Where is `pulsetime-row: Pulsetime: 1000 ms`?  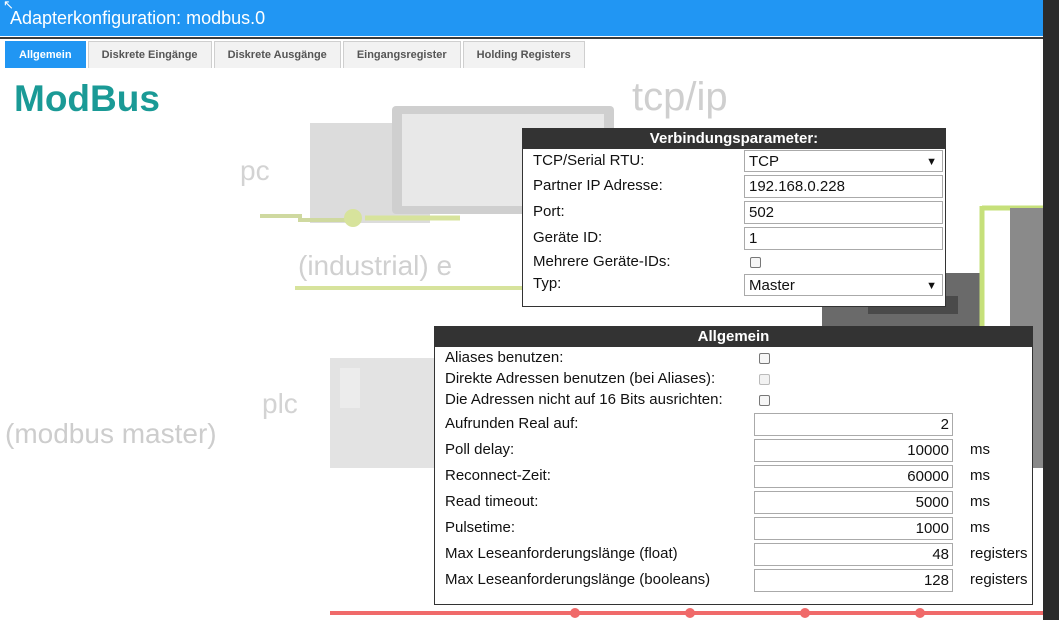
pulsetime-row: Pulsetime: 1000 ms is located at coordinates (733, 528).